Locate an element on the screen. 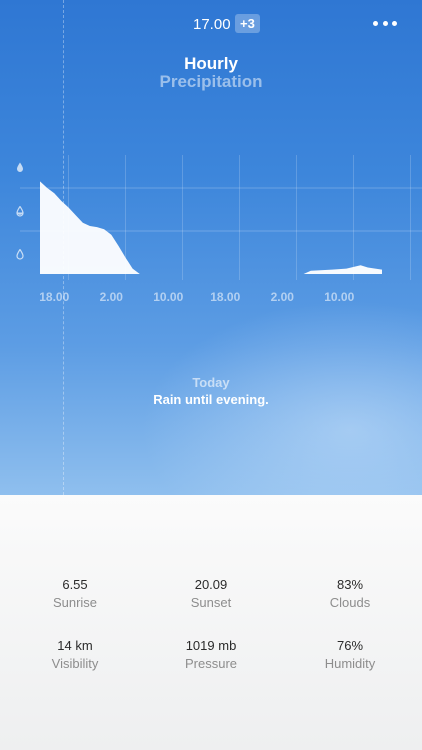 The width and height of the screenshot is (422, 750). stat-clouds: 83% Clouds is located at coordinates (350, 593).